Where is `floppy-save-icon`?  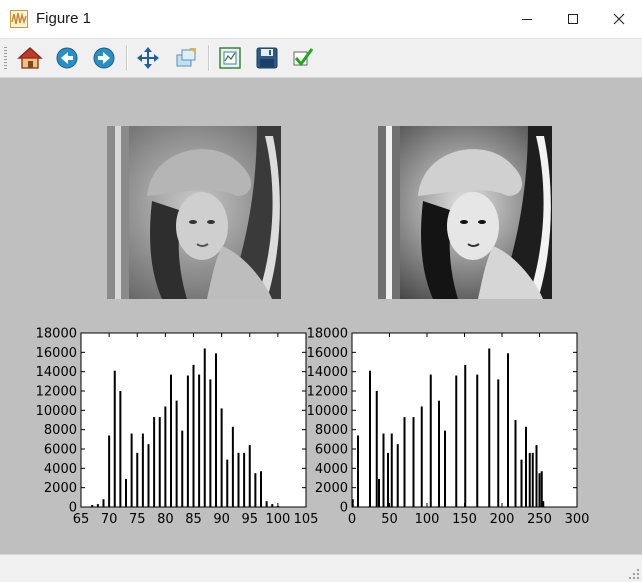
floppy-save-icon is located at coordinates (267, 58).